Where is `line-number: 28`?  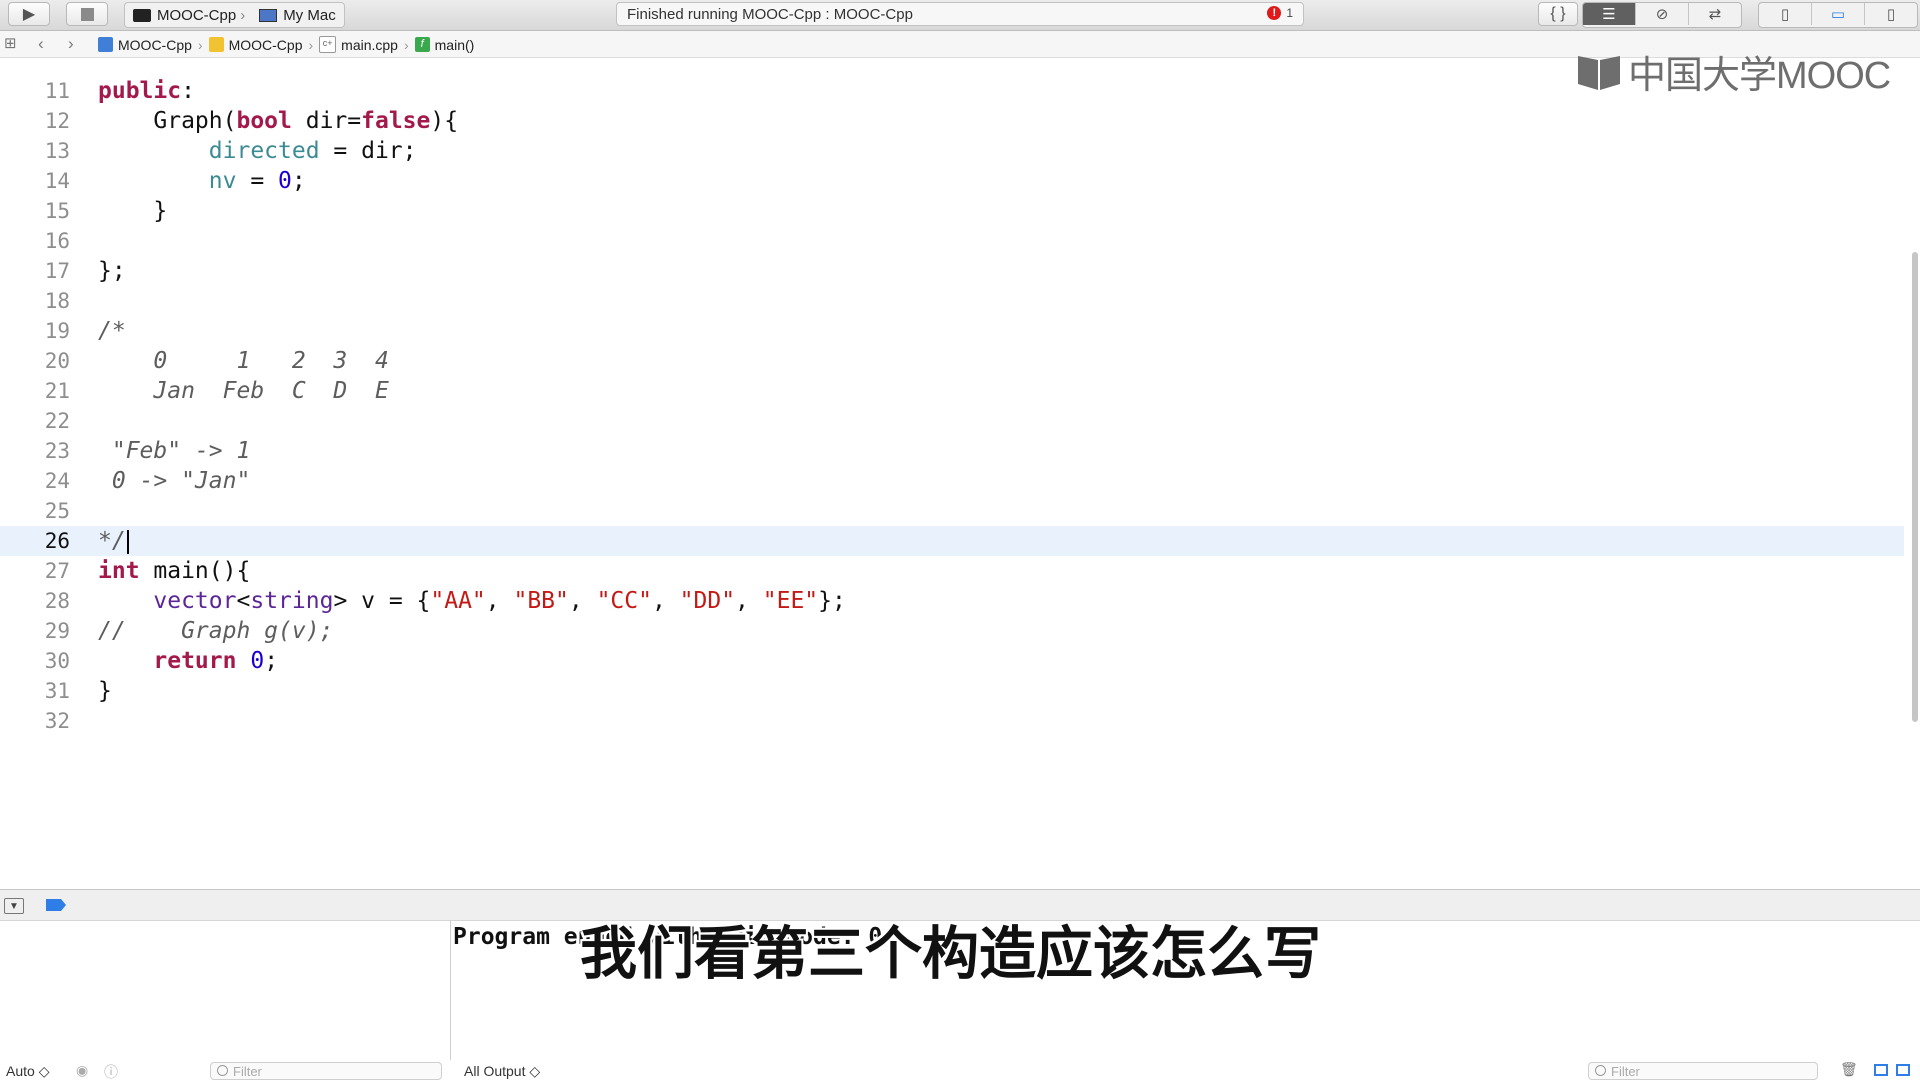 line-number: 28 is located at coordinates (57, 601).